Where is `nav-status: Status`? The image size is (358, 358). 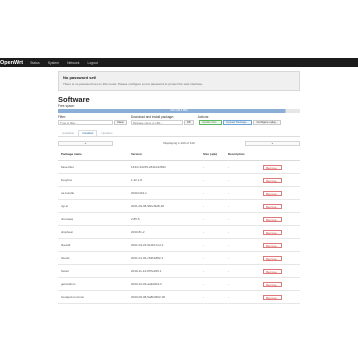 nav-status: Status is located at coordinates (35, 63).